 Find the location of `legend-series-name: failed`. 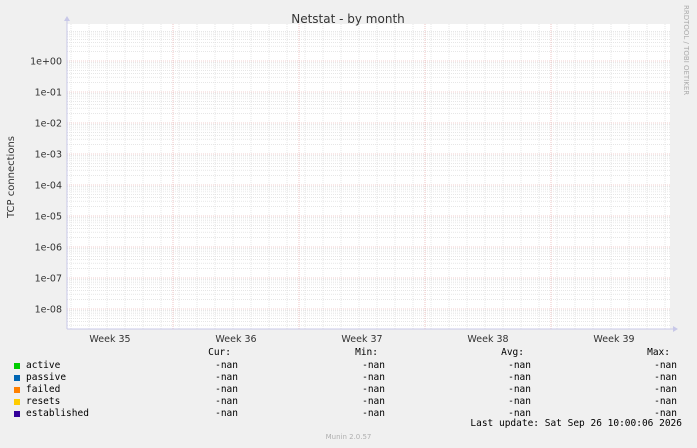

legend-series-name: failed is located at coordinates (43, 389).